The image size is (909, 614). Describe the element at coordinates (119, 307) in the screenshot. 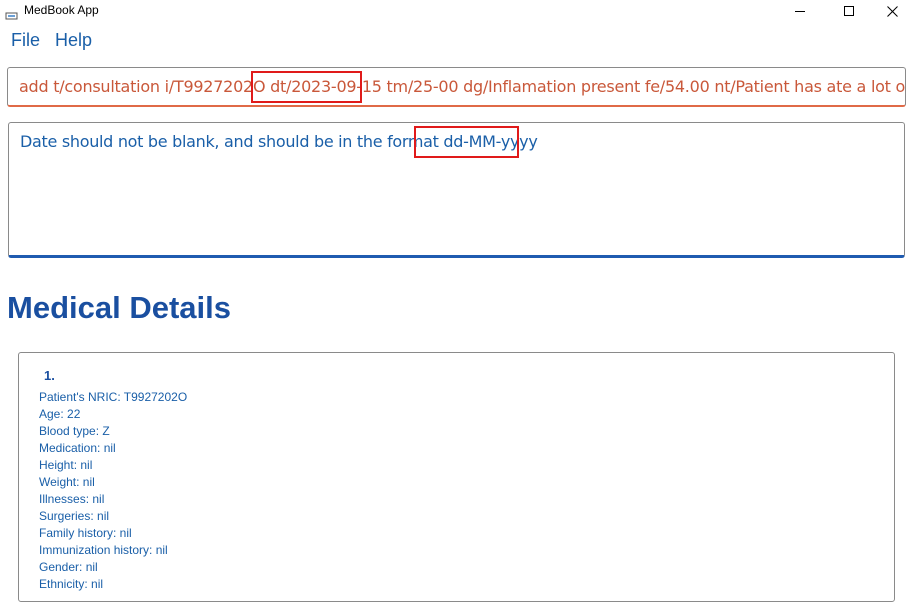

I see `section-title: Medical Details` at that location.